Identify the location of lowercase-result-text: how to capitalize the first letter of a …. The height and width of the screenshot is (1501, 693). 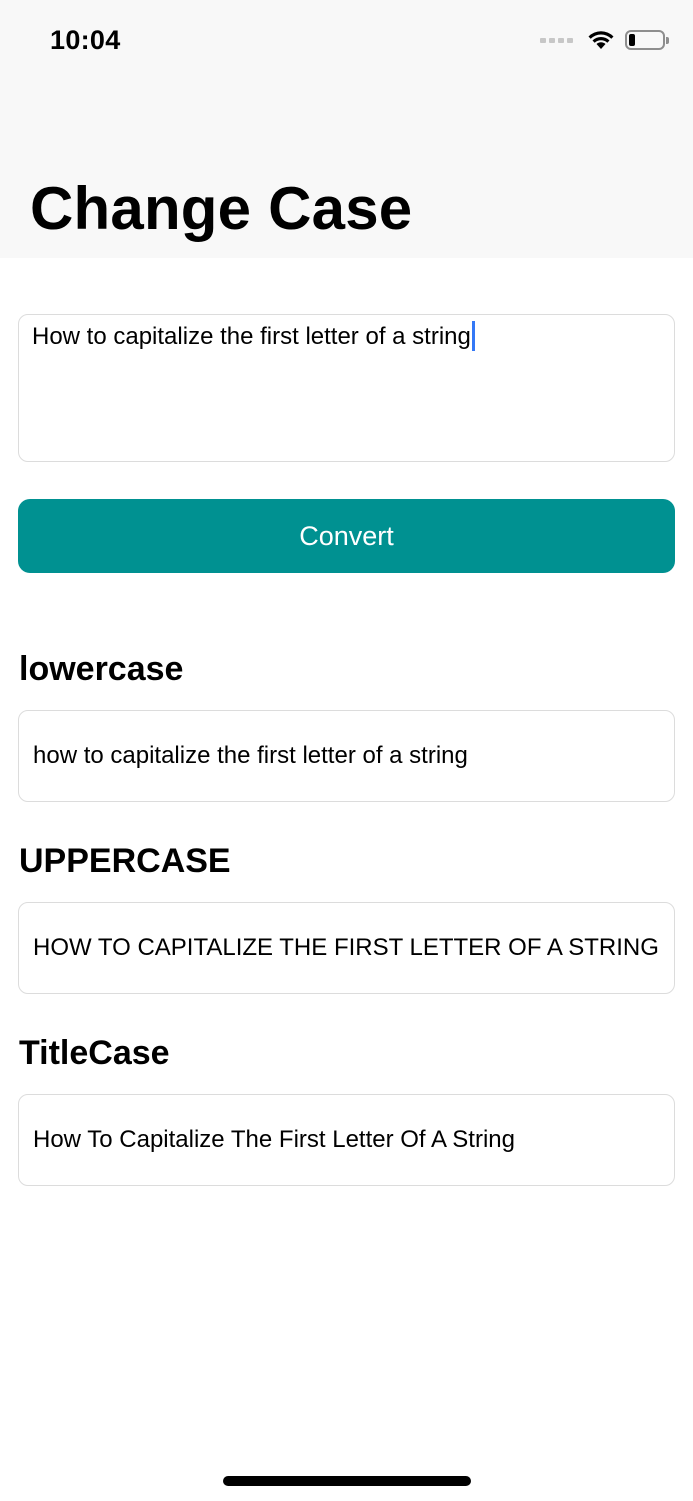
(250, 755).